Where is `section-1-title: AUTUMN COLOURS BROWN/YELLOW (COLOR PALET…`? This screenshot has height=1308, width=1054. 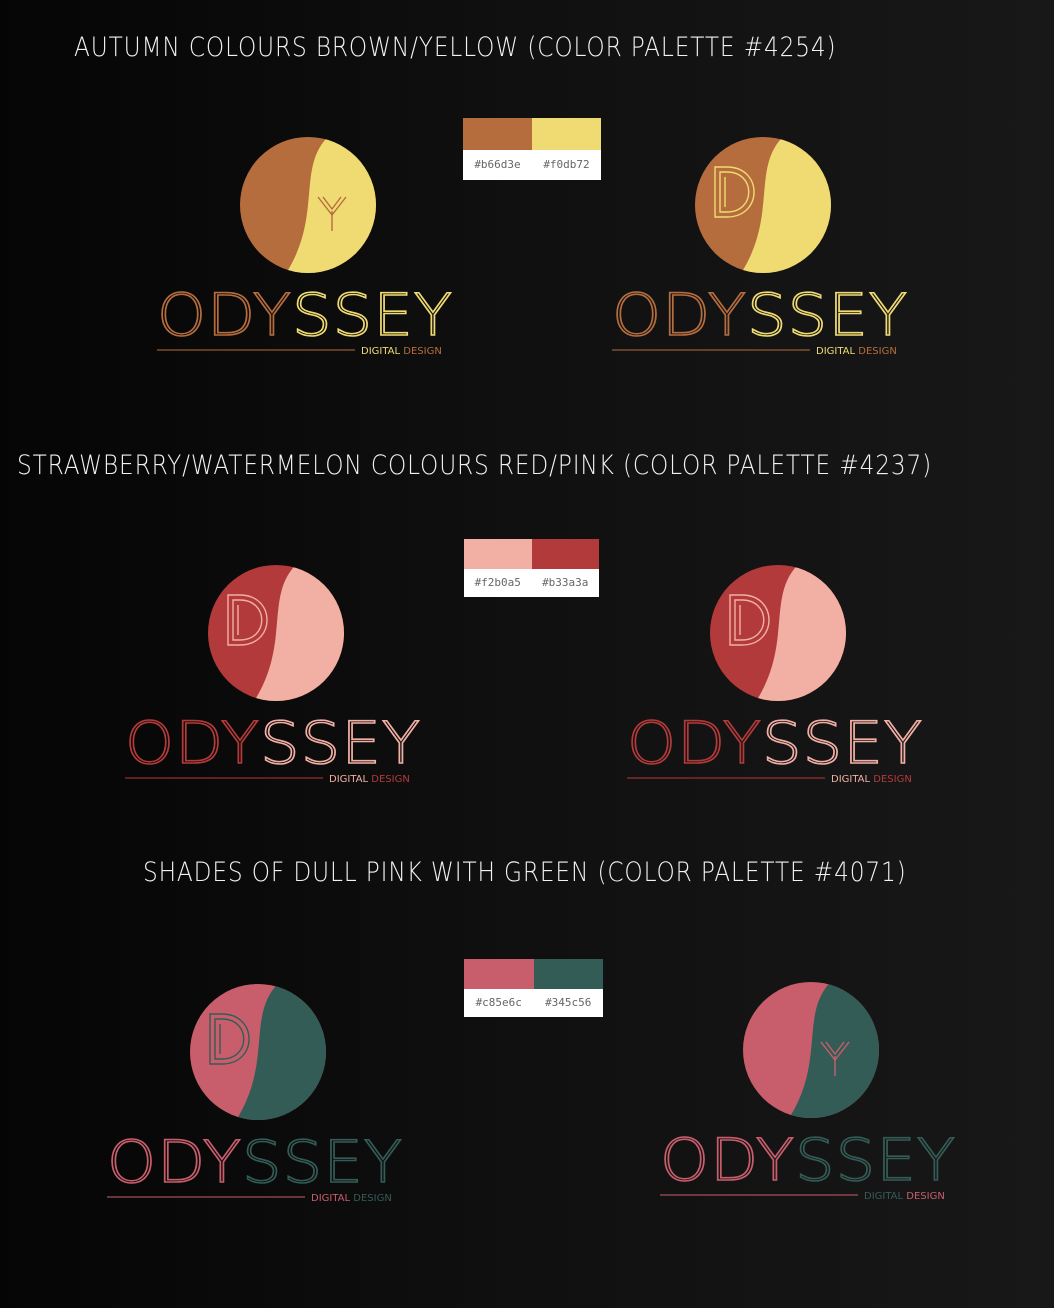
section-1-title: AUTUMN COLOURS BROWN/YELLOW (COLOR PALET… is located at coordinates (455, 47).